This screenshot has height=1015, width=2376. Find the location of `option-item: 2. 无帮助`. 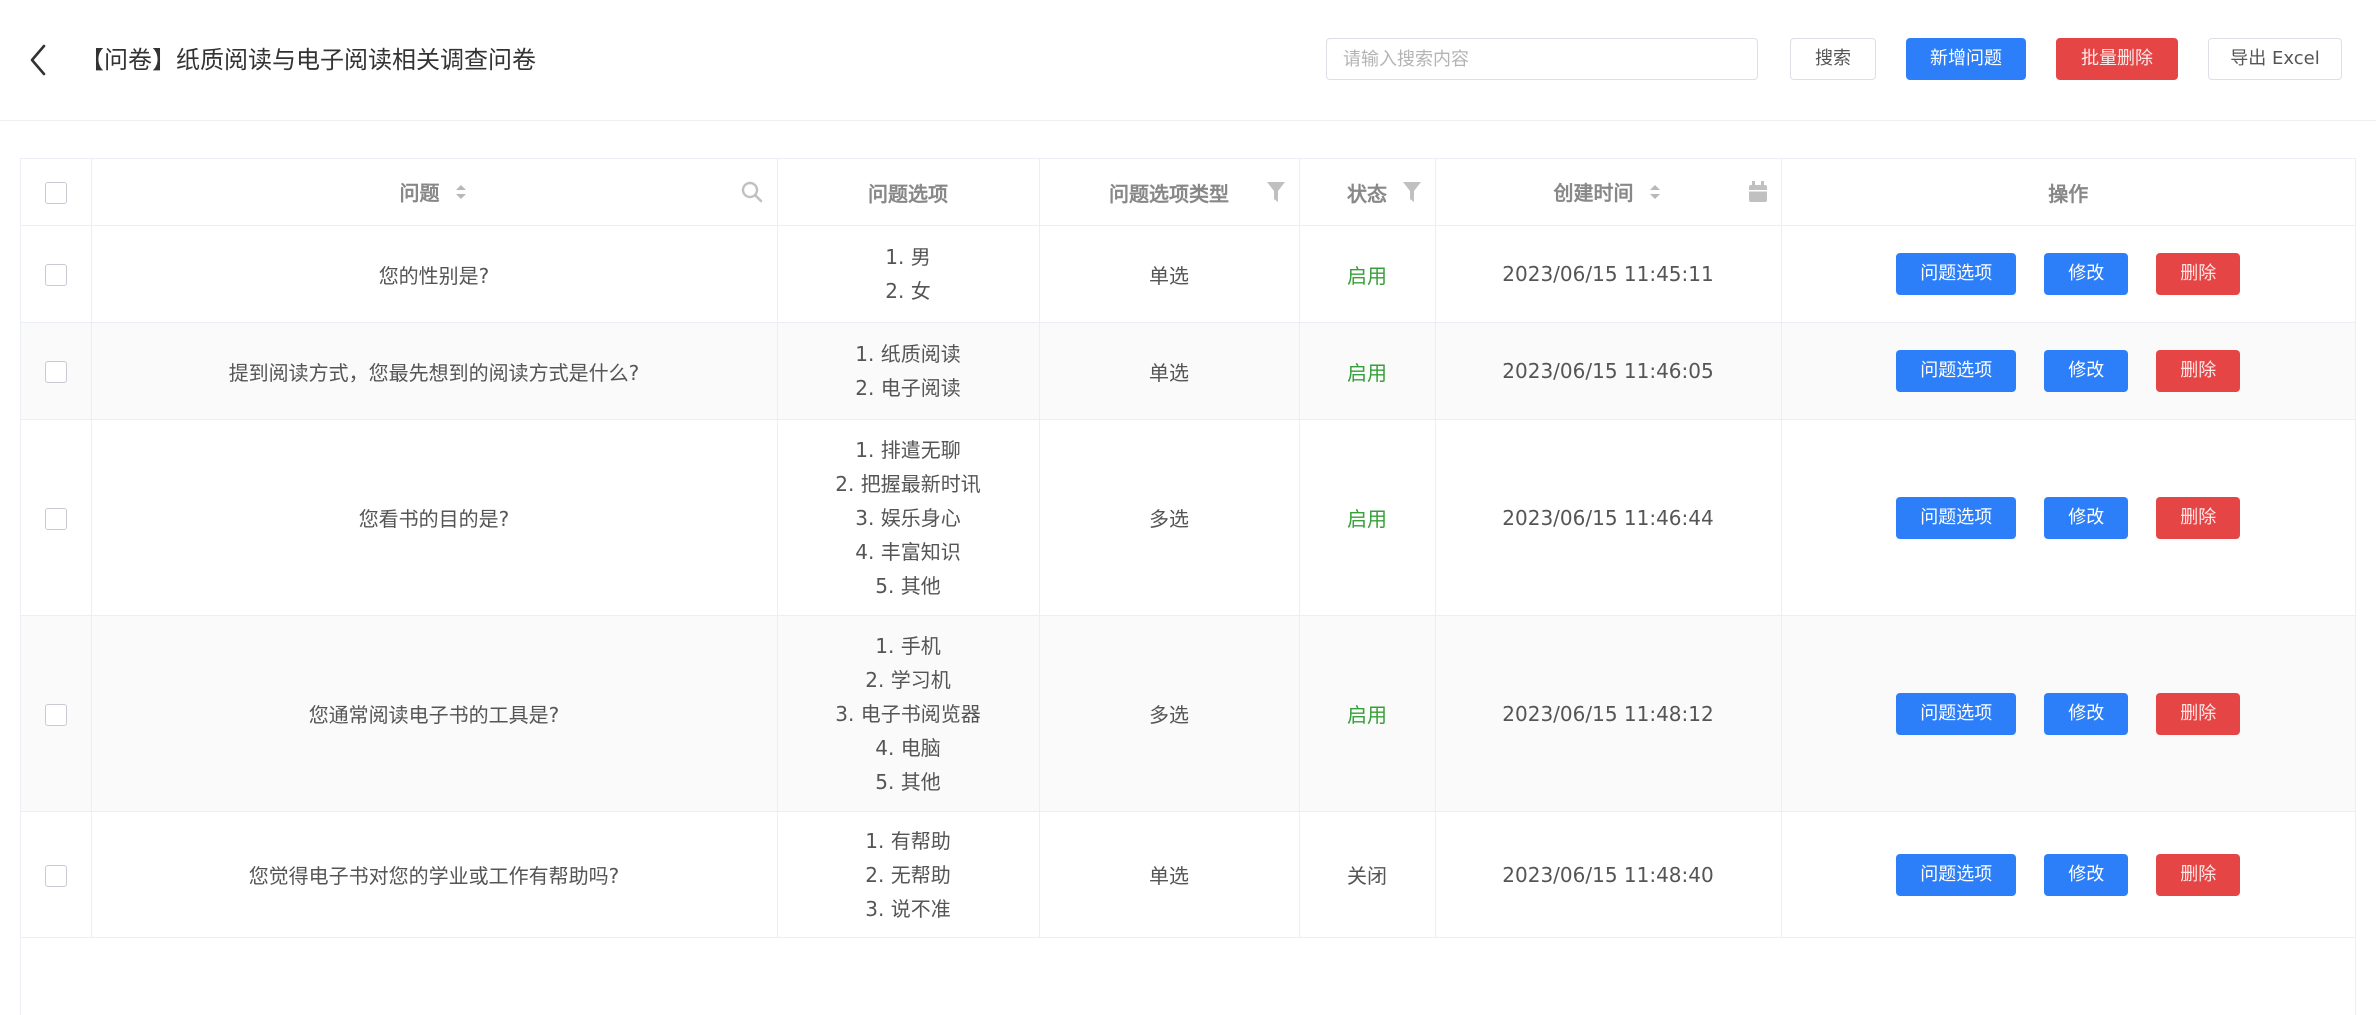

option-item: 2. 无帮助 is located at coordinates (908, 874).